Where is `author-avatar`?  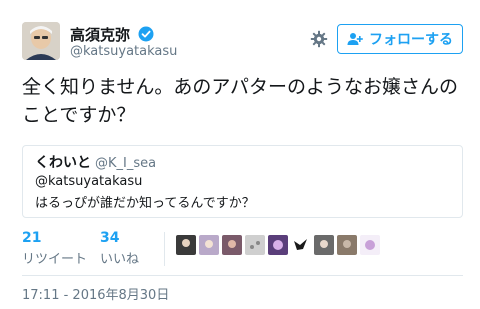 author-avatar is located at coordinates (41, 41).